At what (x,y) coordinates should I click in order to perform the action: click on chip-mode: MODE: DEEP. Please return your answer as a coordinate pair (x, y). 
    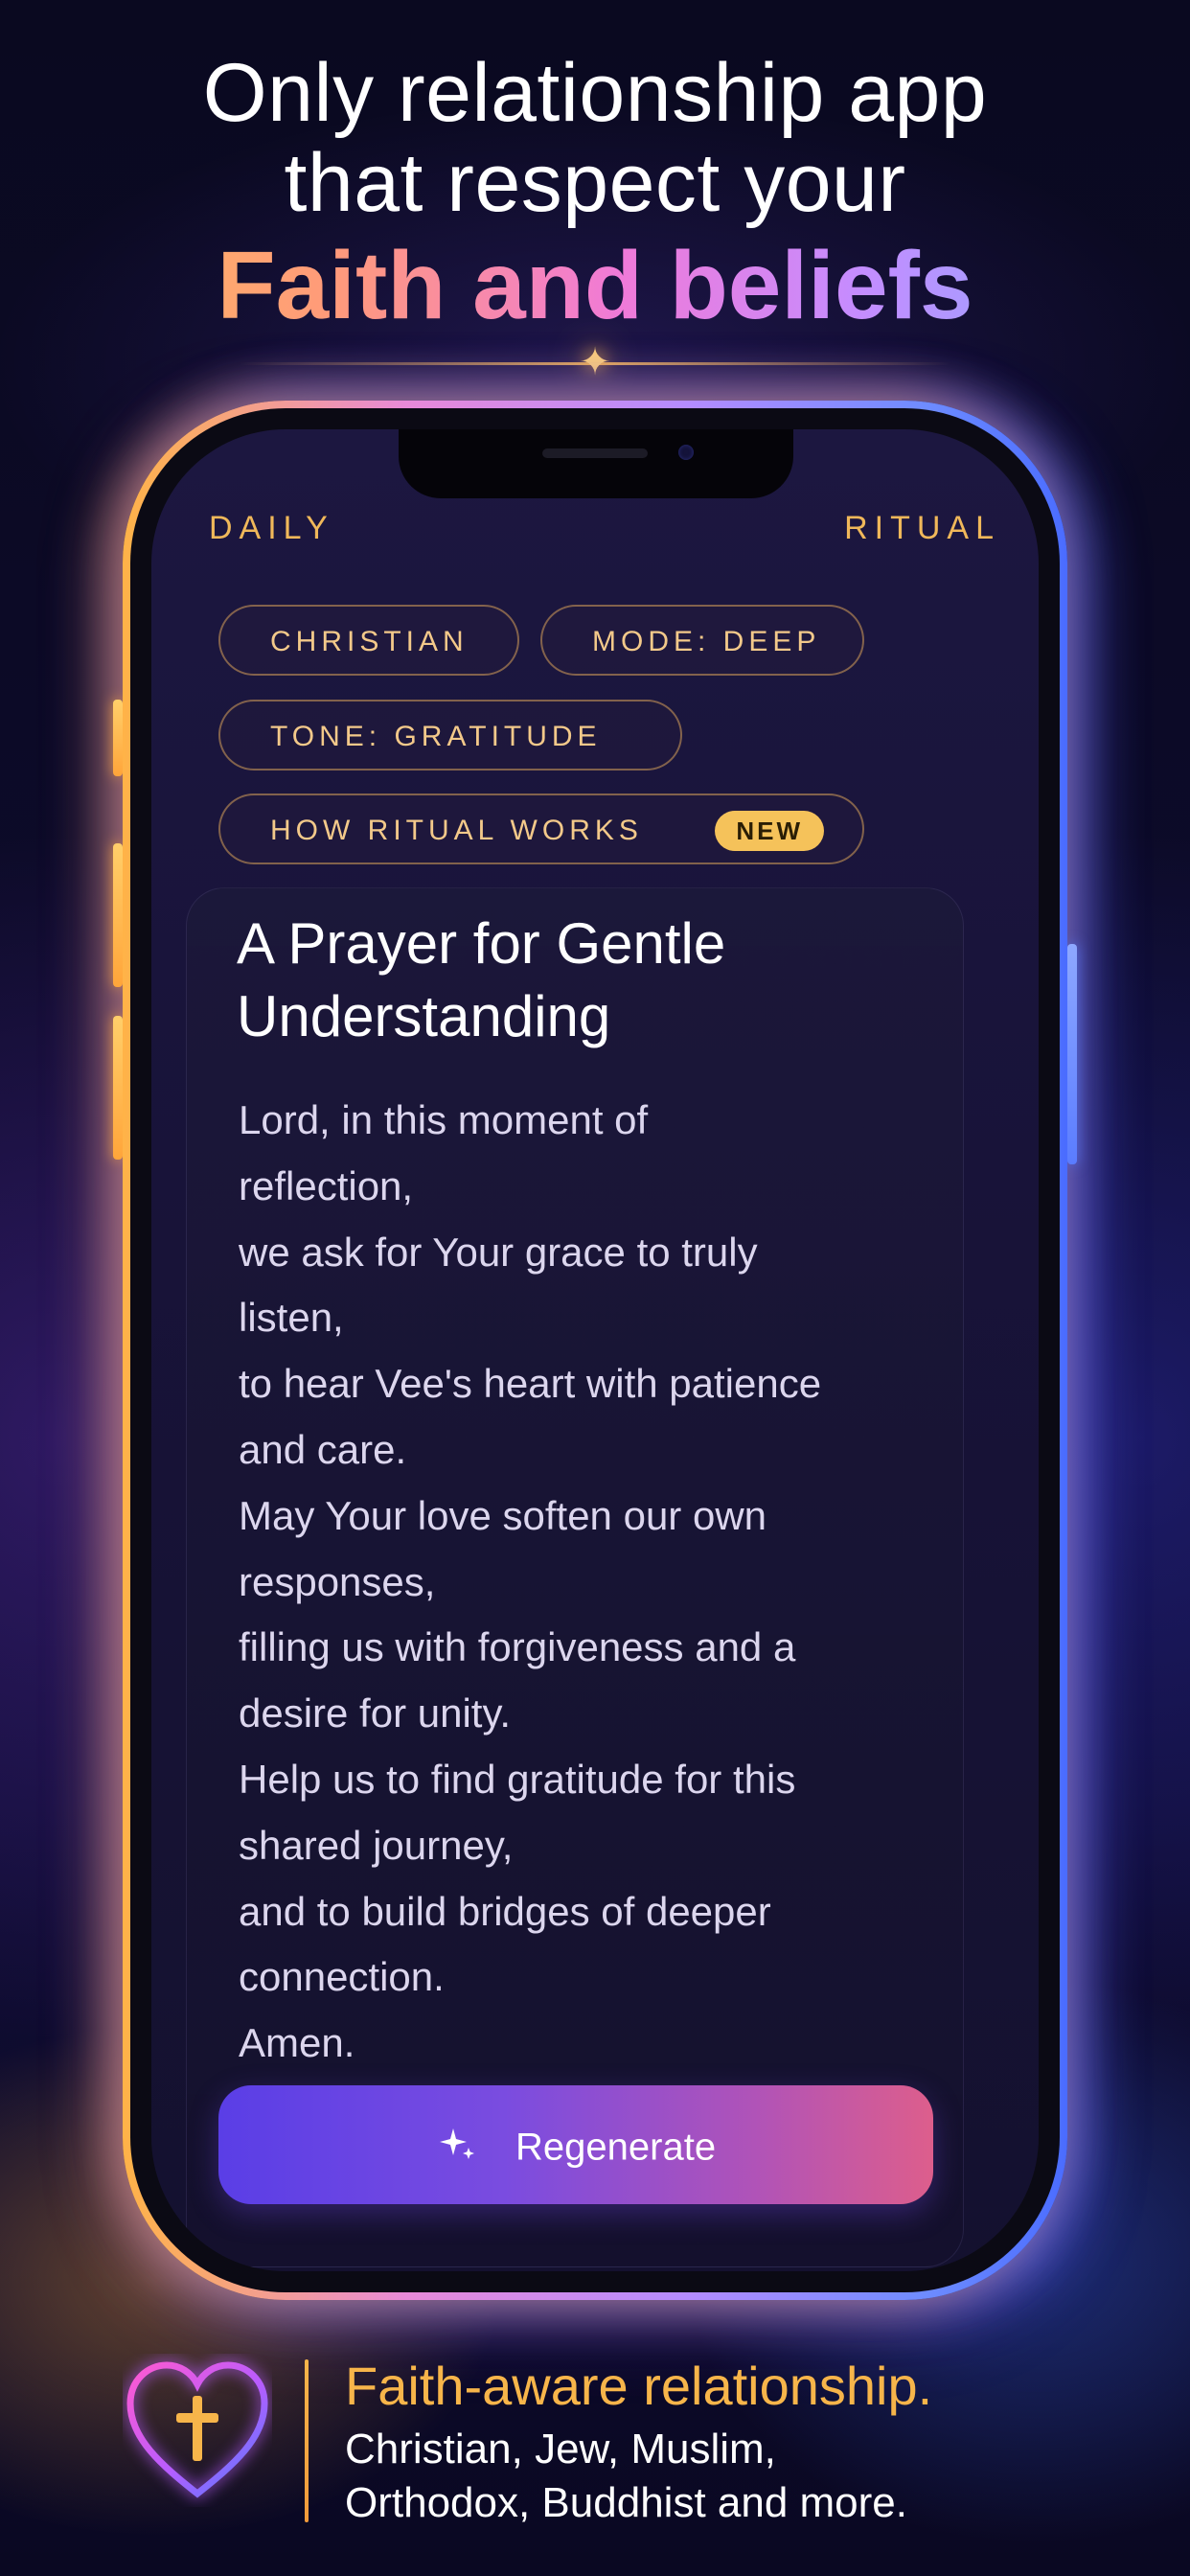
    Looking at the image, I should click on (702, 640).